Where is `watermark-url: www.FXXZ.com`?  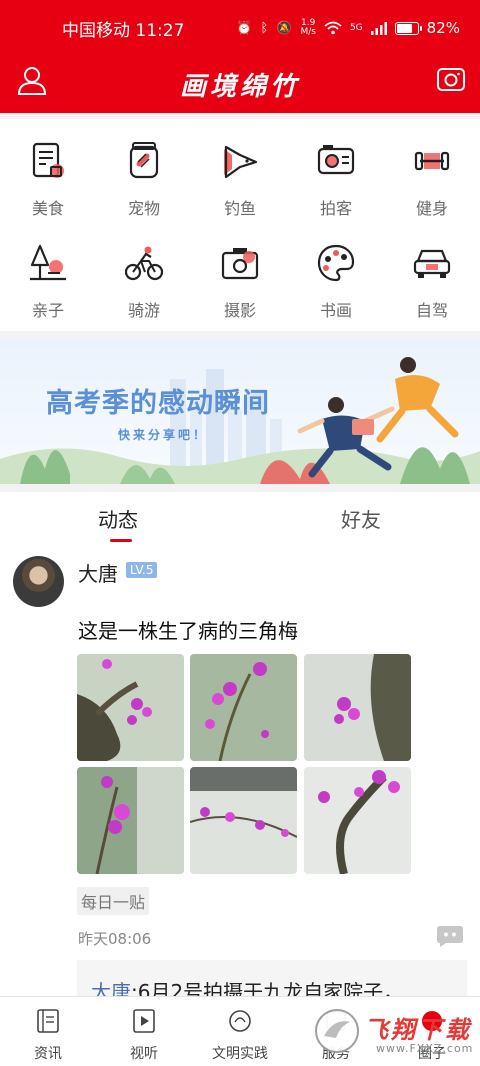
watermark-url: www.FXXZ.com is located at coordinates (425, 1048).